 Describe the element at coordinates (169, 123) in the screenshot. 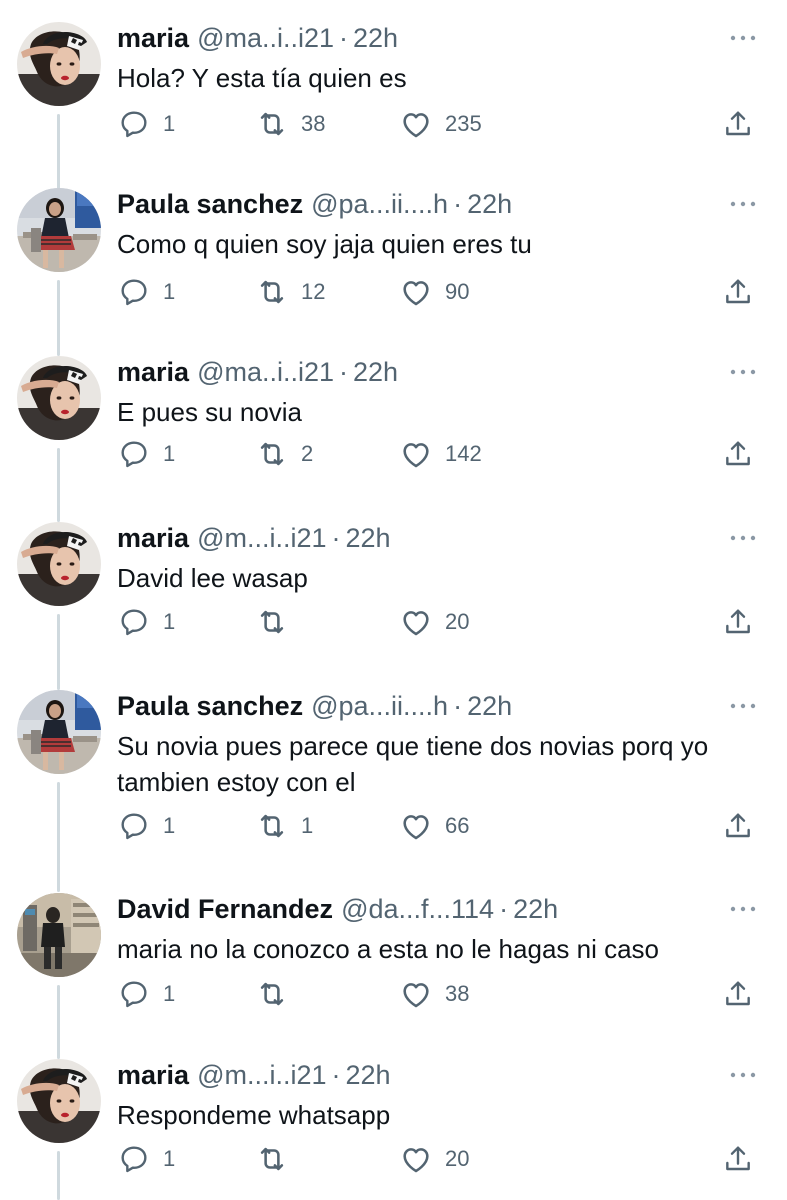

I see `reply-count: 1` at that location.